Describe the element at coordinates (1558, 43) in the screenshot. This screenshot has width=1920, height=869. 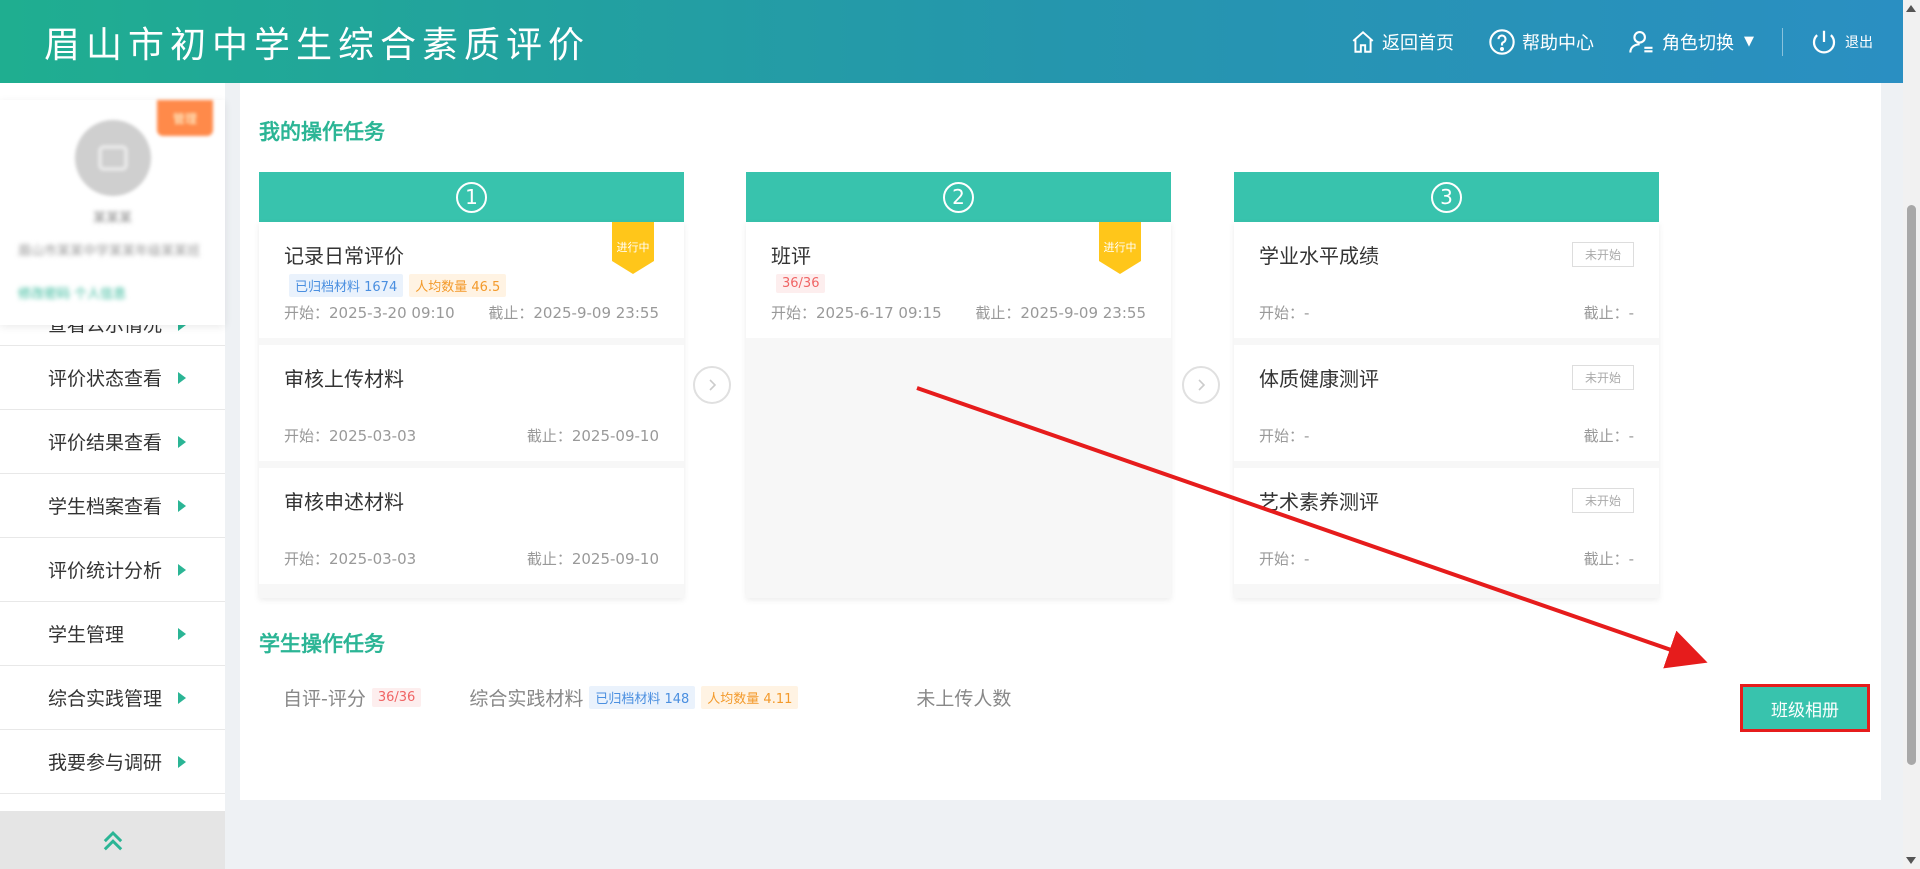
I see `help-label: 帮助中心` at that location.